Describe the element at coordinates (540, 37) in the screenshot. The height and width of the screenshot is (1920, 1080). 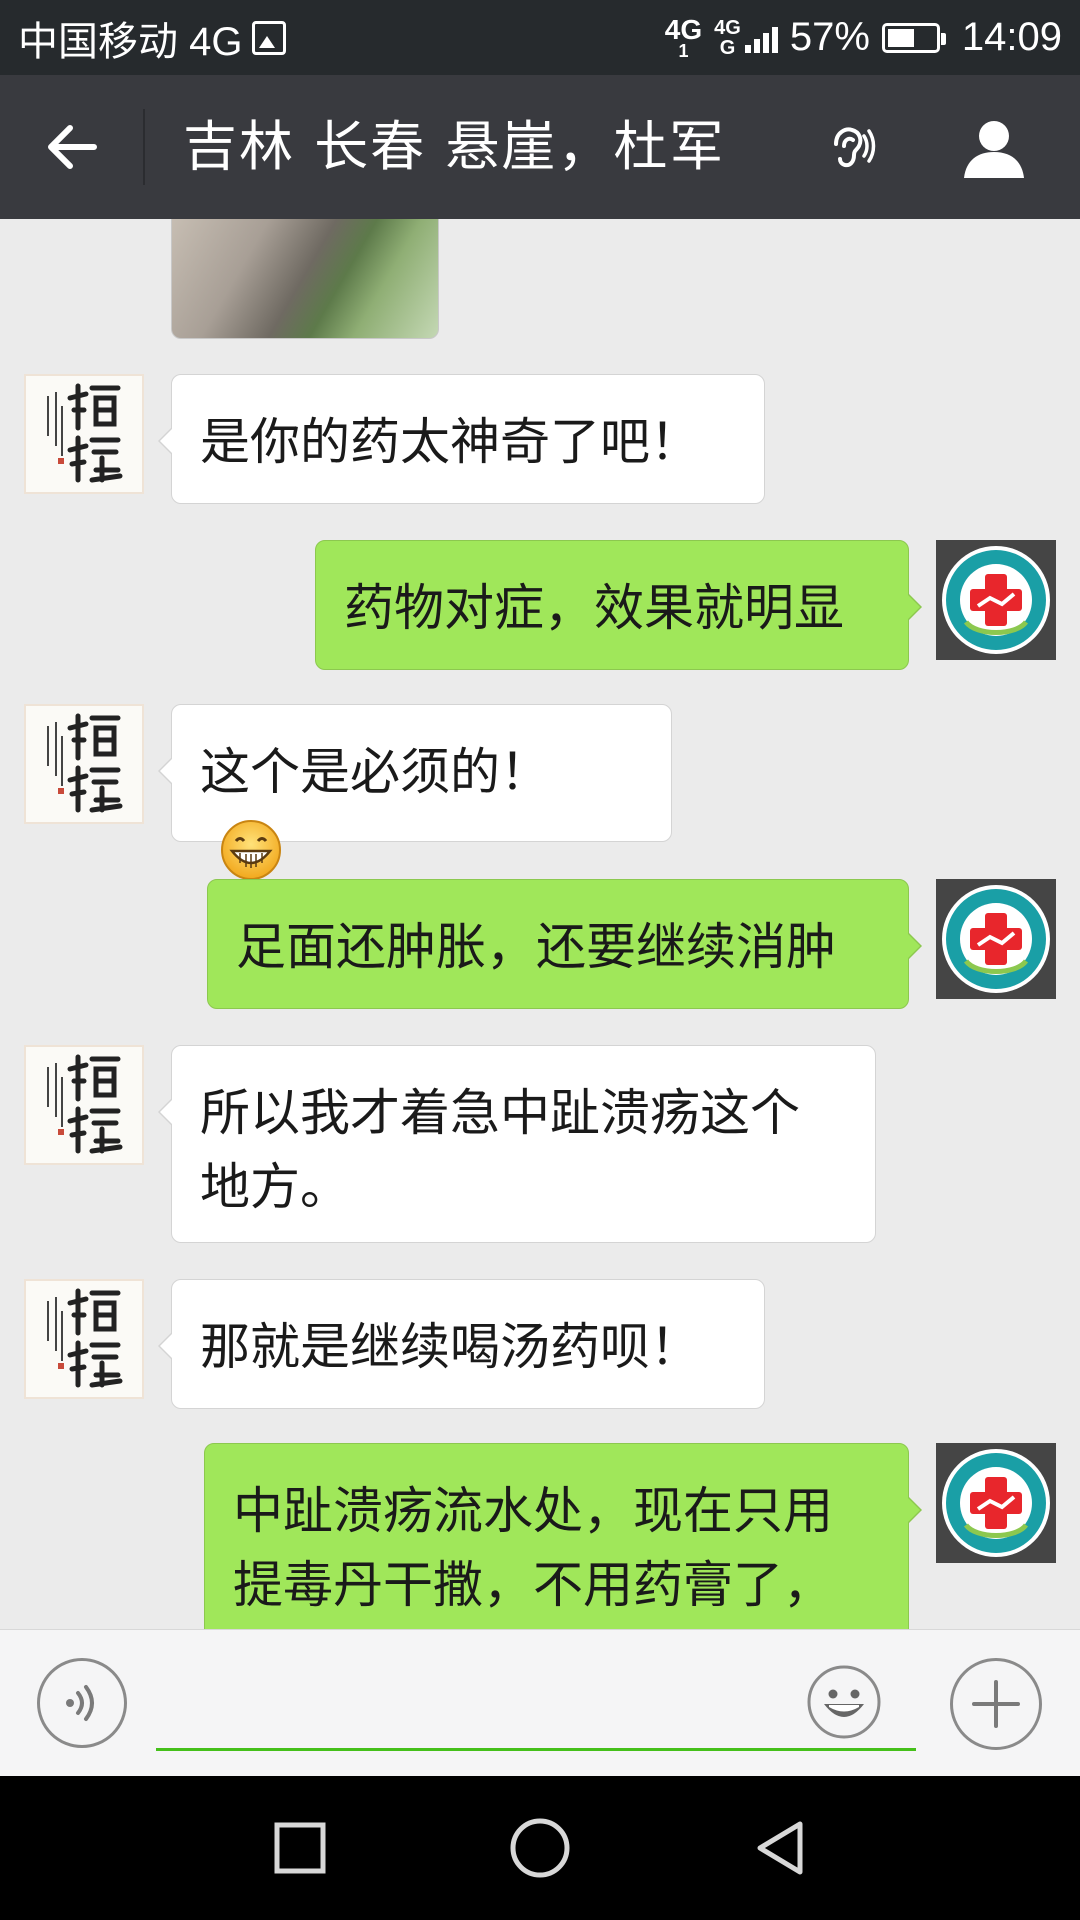
I see `status-bar: 中国移动 4G 4G 1 4G G 57% 14:09` at that location.